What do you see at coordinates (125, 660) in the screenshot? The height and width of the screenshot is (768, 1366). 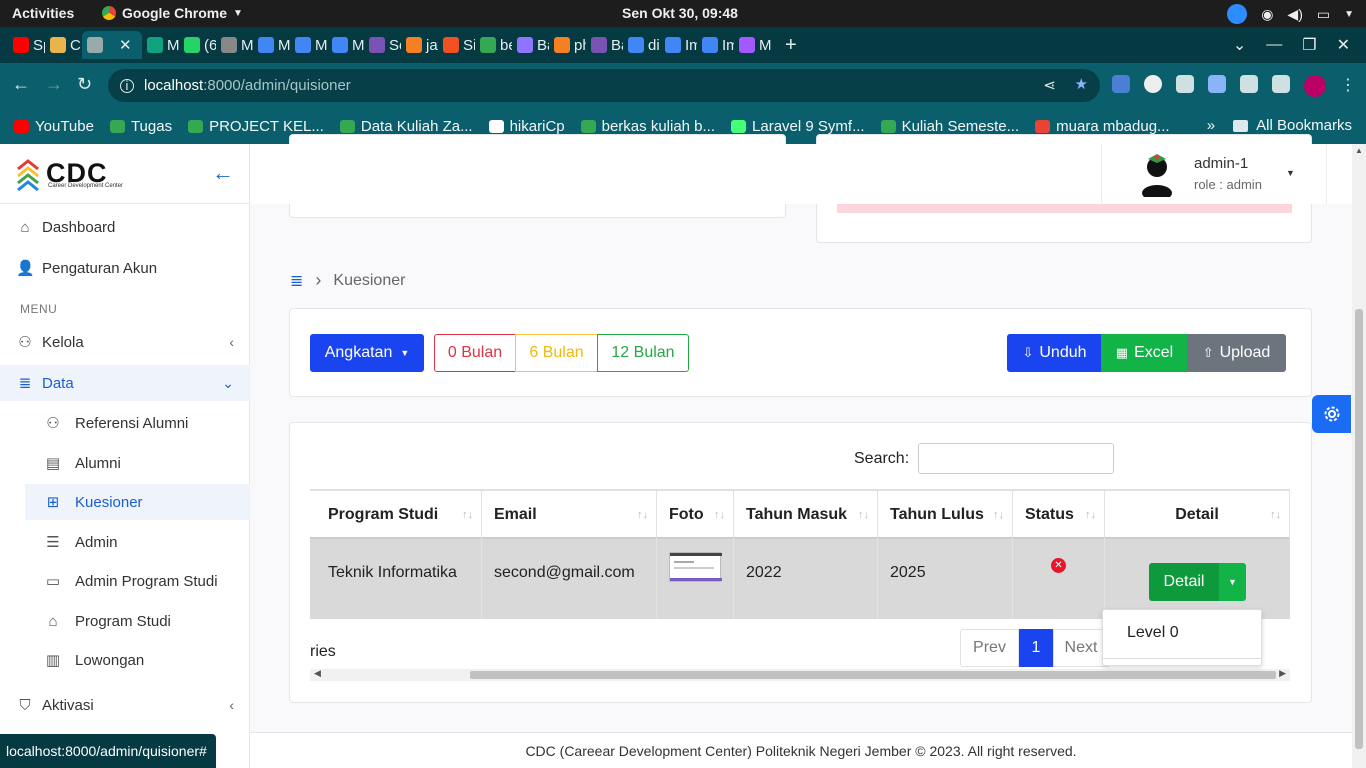 I see `sidebar-item-lowongan: ▥ Lowongan` at bounding box center [125, 660].